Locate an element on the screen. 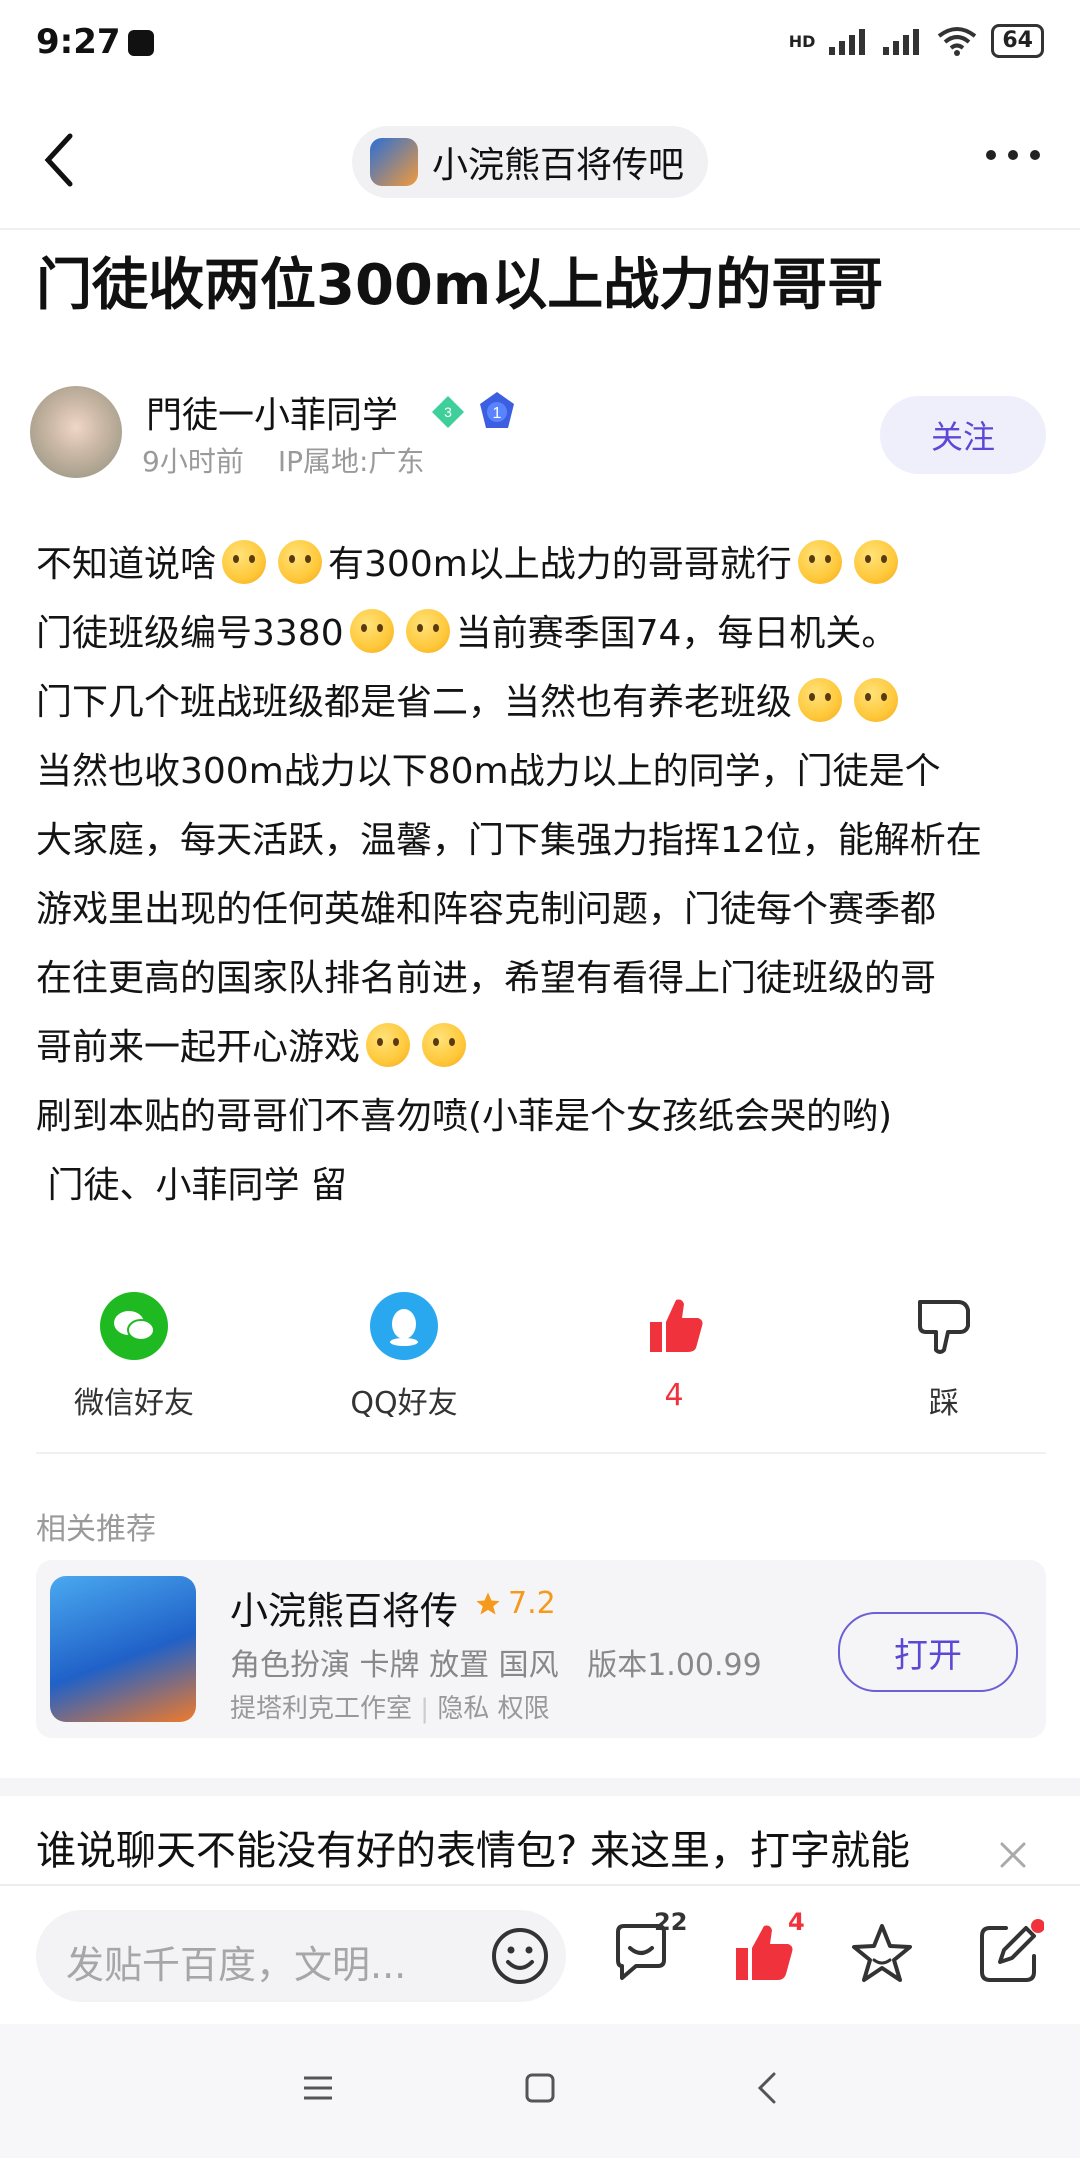 The image size is (1080, 2158). edit-post-button is located at coordinates (1008, 1954).